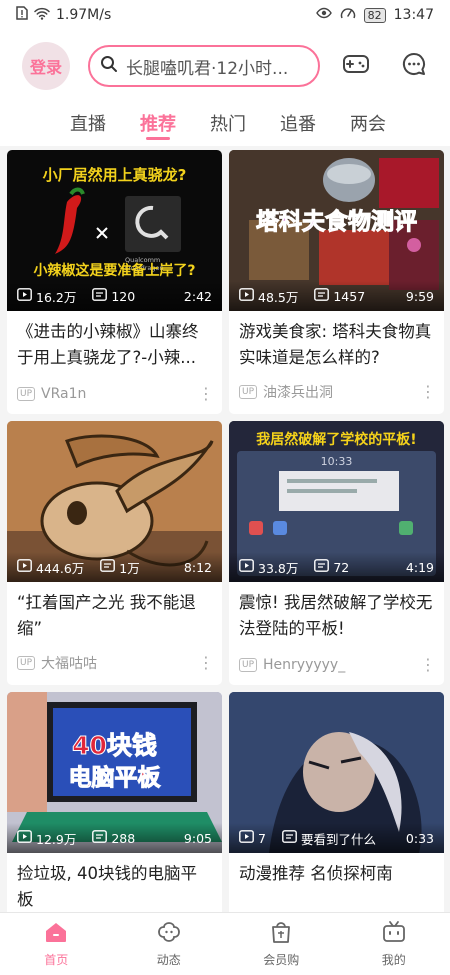 The image size is (450, 975). What do you see at coordinates (197, 296) in the screenshot?
I see `video-duration: 2:42` at bounding box center [197, 296].